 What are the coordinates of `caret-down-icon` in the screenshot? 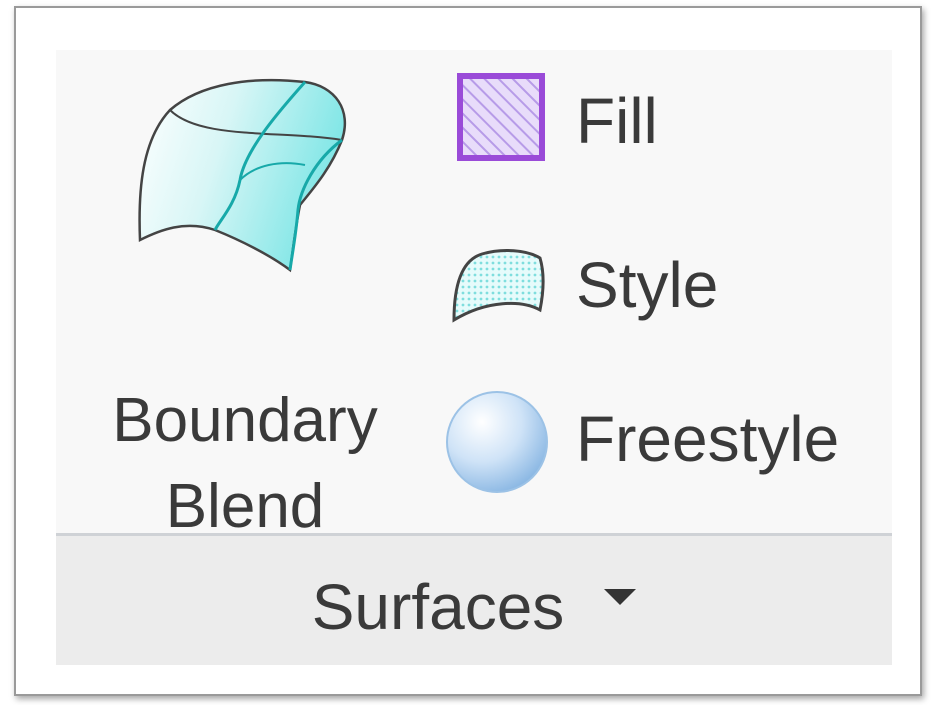 It's located at (620, 596).